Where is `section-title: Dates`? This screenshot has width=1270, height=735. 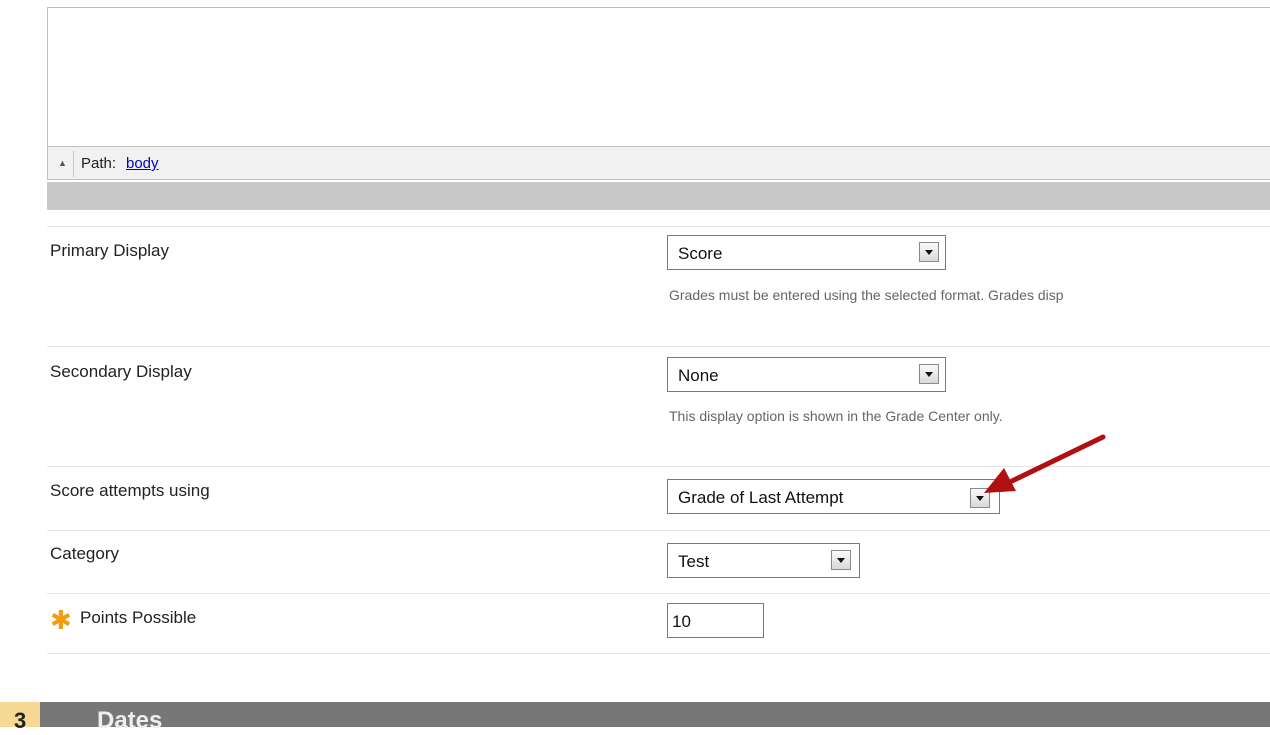 section-title: Dates is located at coordinates (130, 720).